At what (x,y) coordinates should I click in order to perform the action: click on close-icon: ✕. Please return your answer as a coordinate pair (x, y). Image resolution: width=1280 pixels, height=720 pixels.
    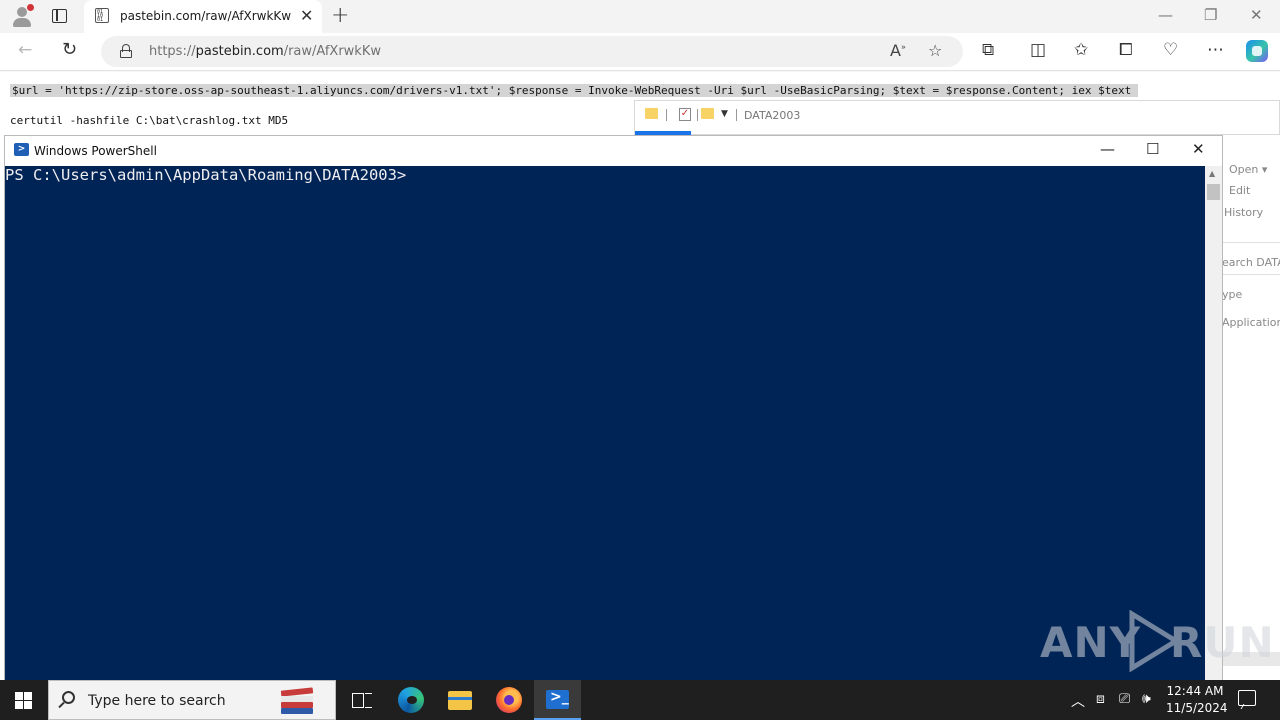
    Looking at the image, I should click on (1198, 149).